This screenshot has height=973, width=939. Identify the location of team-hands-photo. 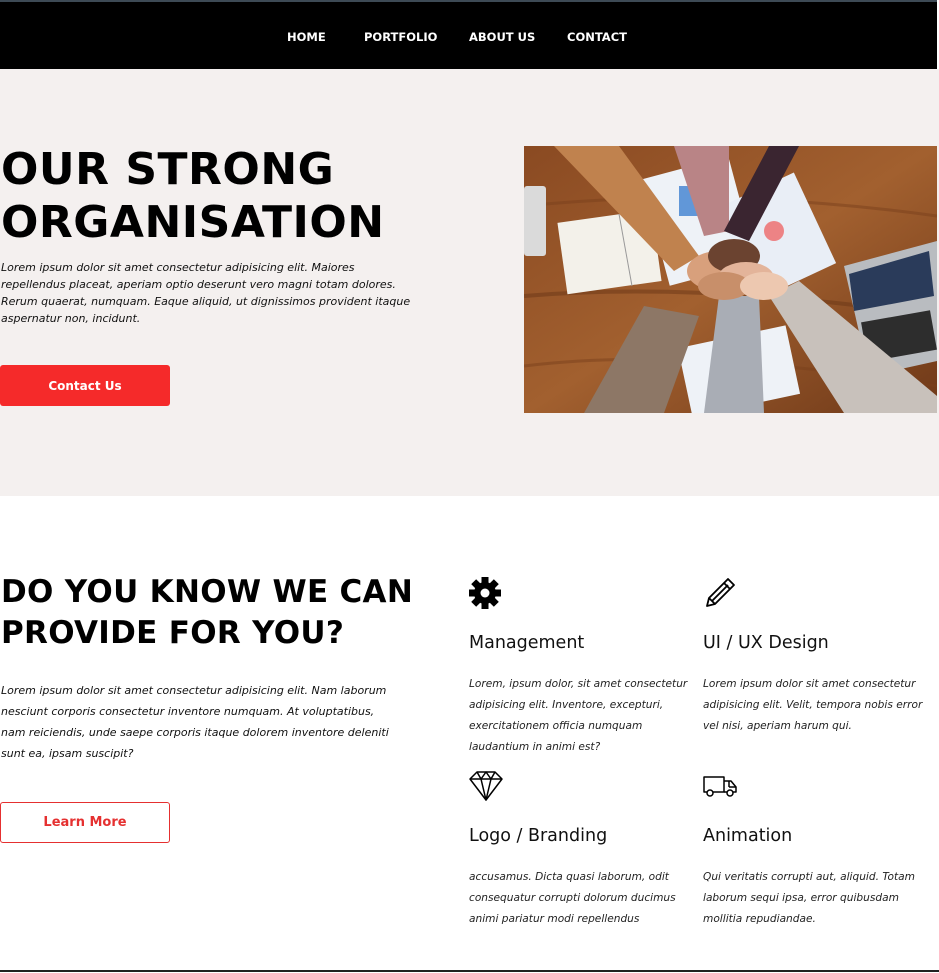
(730, 279).